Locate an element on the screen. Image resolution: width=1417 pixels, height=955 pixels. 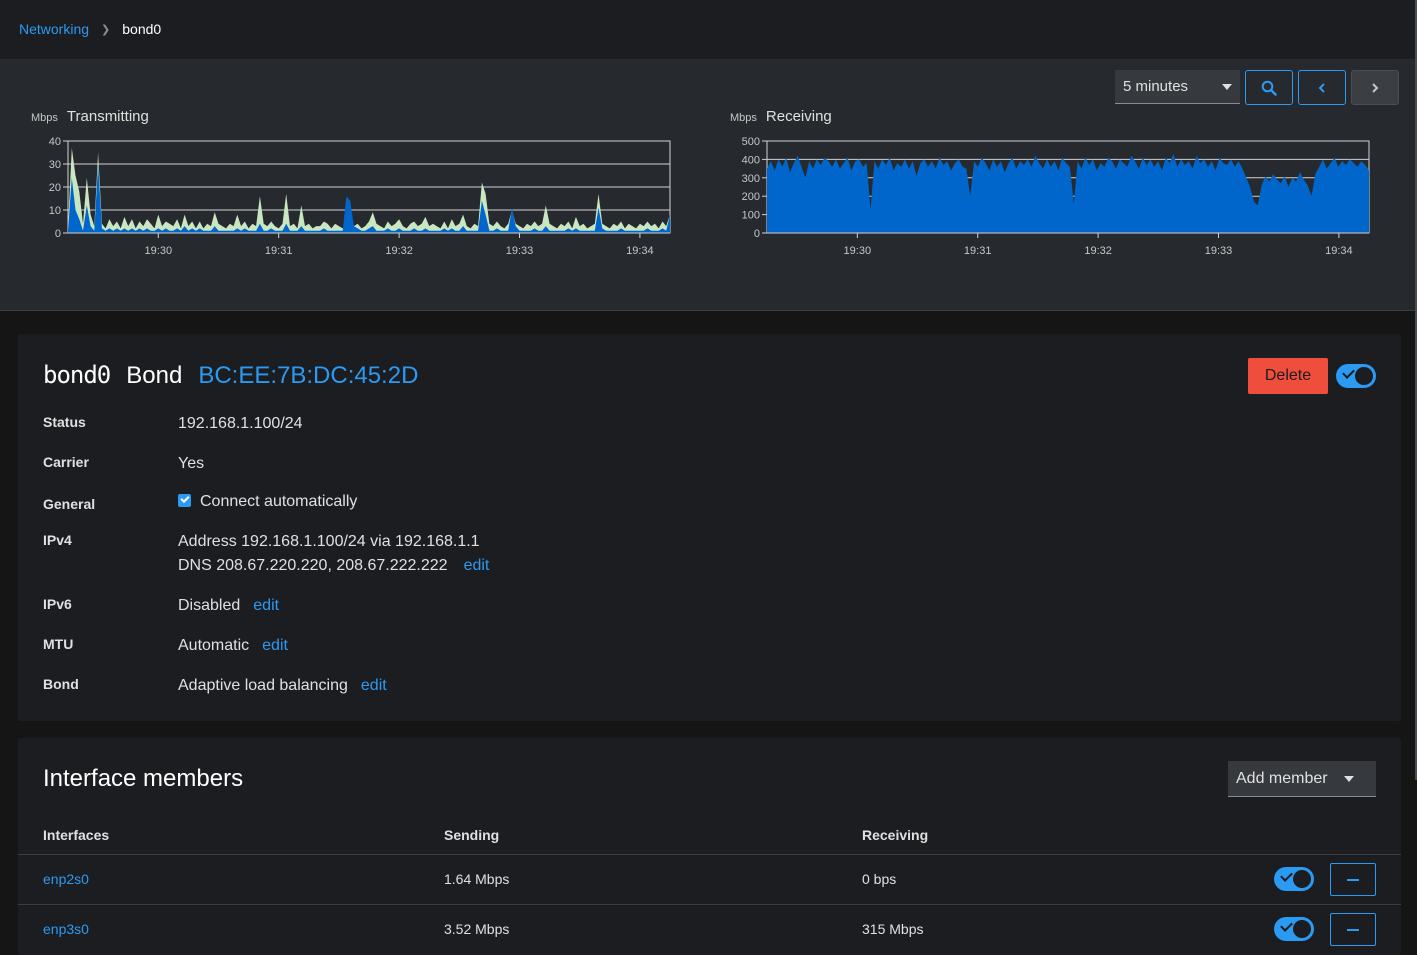
ipv6-edit-link: edit is located at coordinates (266, 605).